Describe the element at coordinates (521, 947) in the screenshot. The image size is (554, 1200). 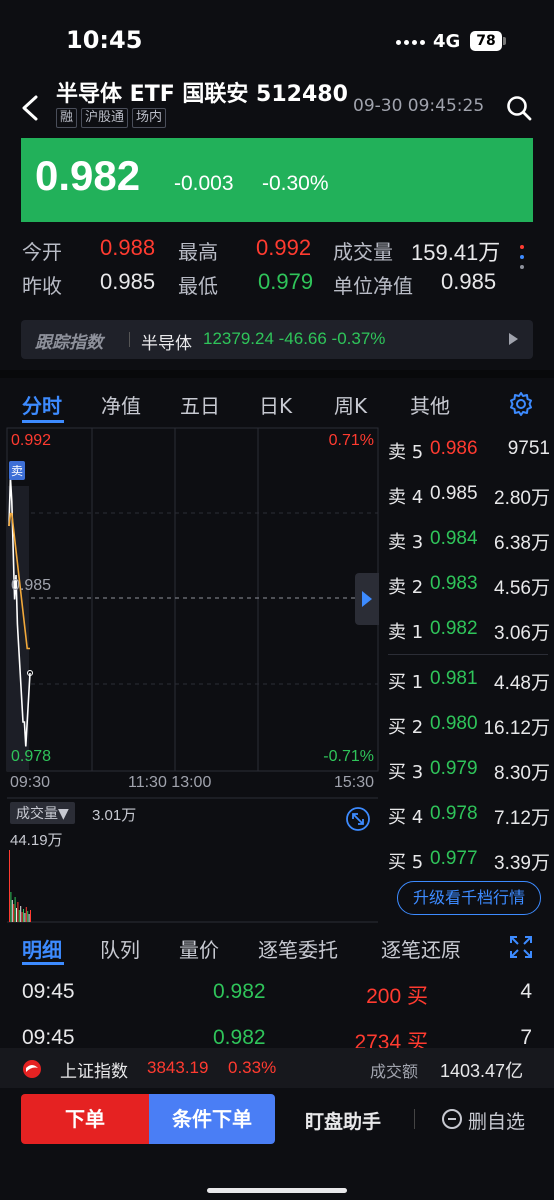
I see `fullscreen-icon` at that location.